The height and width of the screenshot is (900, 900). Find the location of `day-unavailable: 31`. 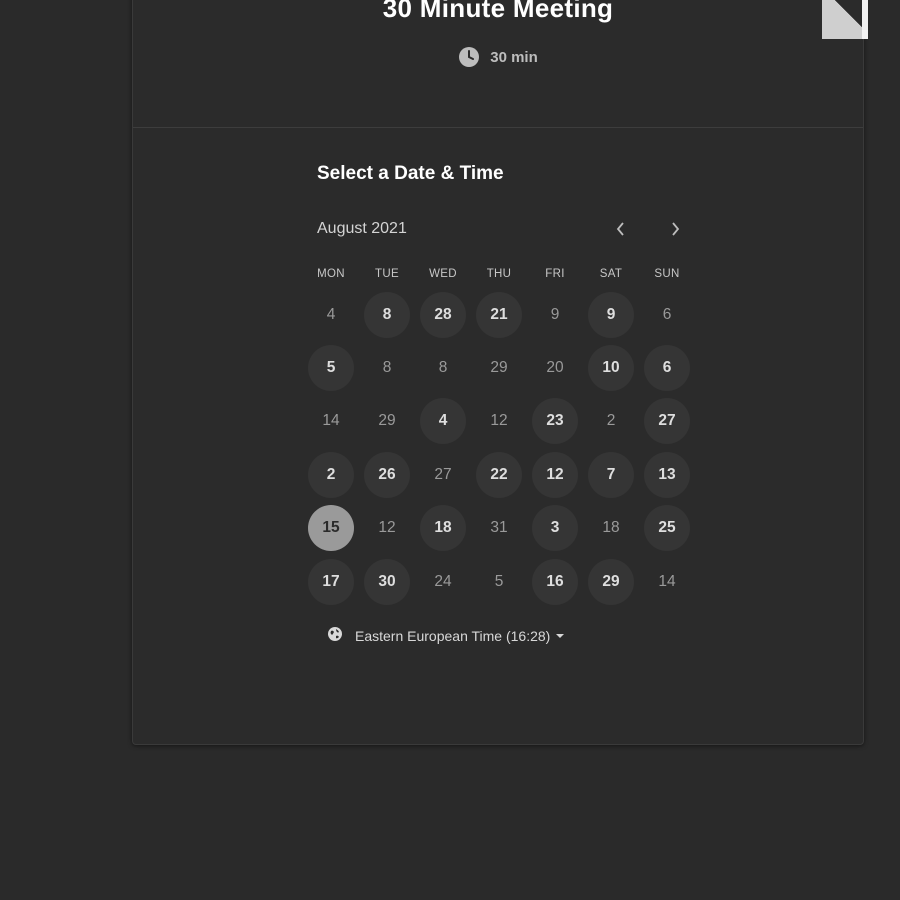

day-unavailable: 31 is located at coordinates (499, 528).